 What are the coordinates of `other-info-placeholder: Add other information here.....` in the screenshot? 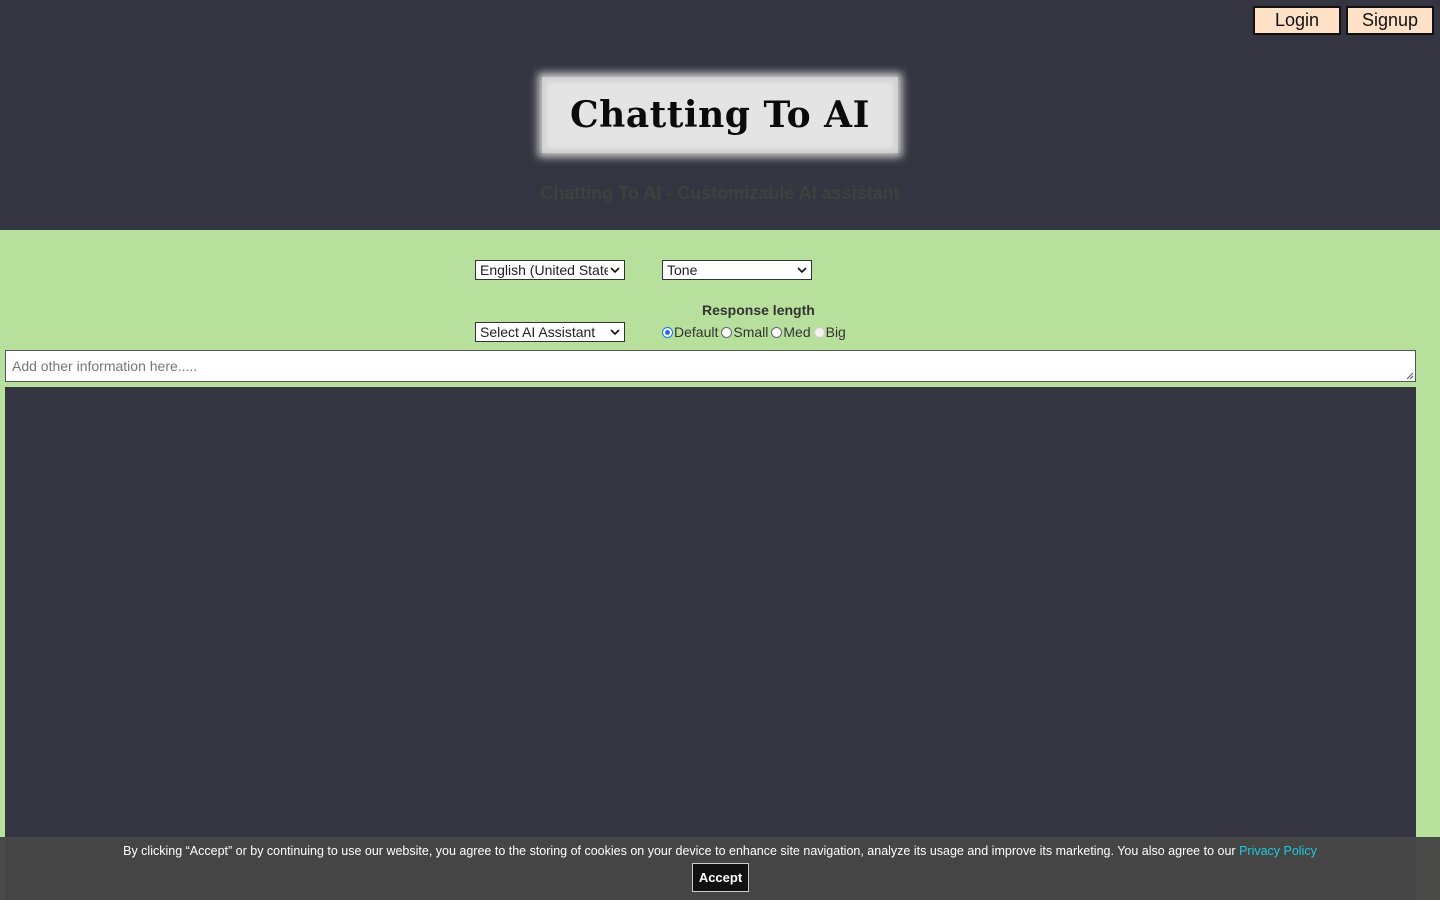 It's located at (105, 366).